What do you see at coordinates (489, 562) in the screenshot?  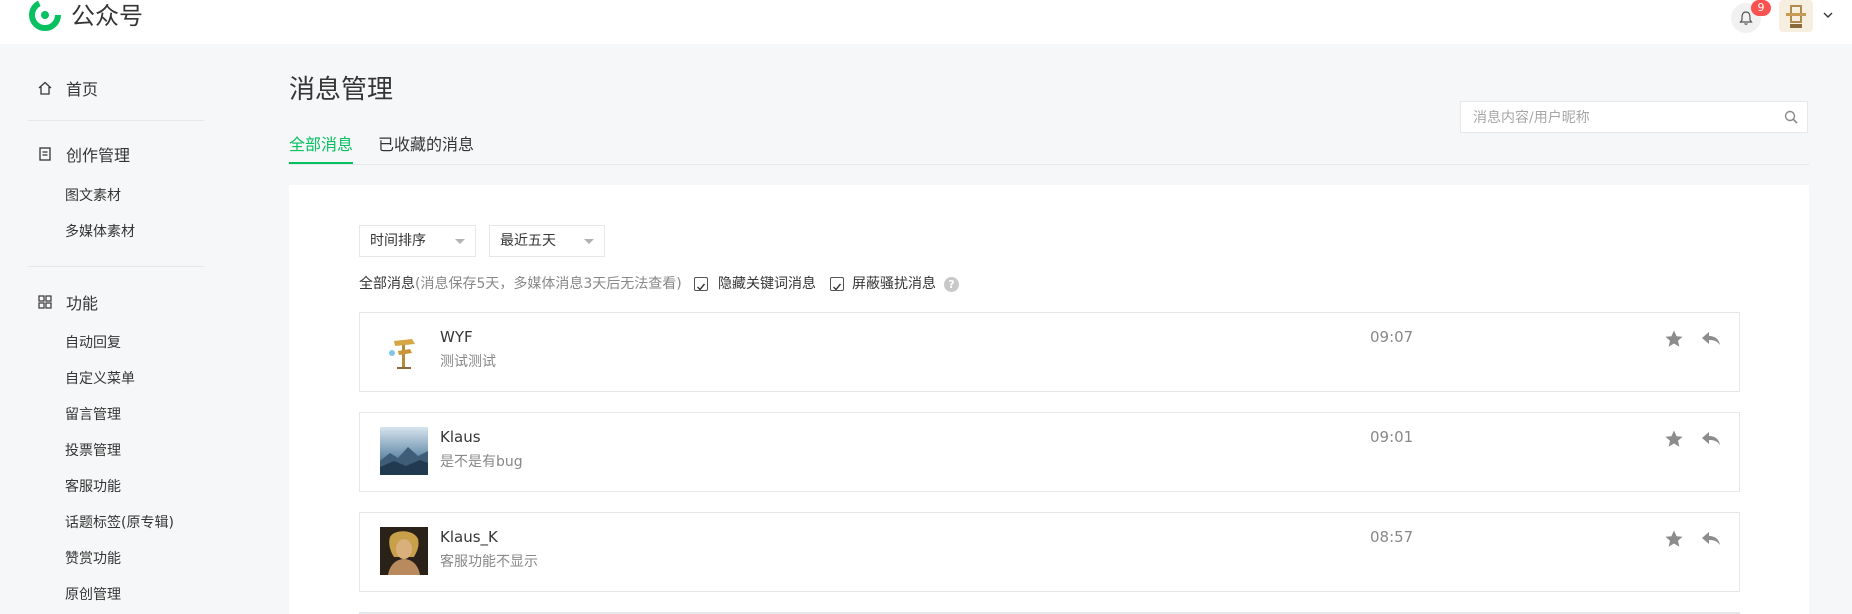 I see `message-text: 客服功能不显示` at bounding box center [489, 562].